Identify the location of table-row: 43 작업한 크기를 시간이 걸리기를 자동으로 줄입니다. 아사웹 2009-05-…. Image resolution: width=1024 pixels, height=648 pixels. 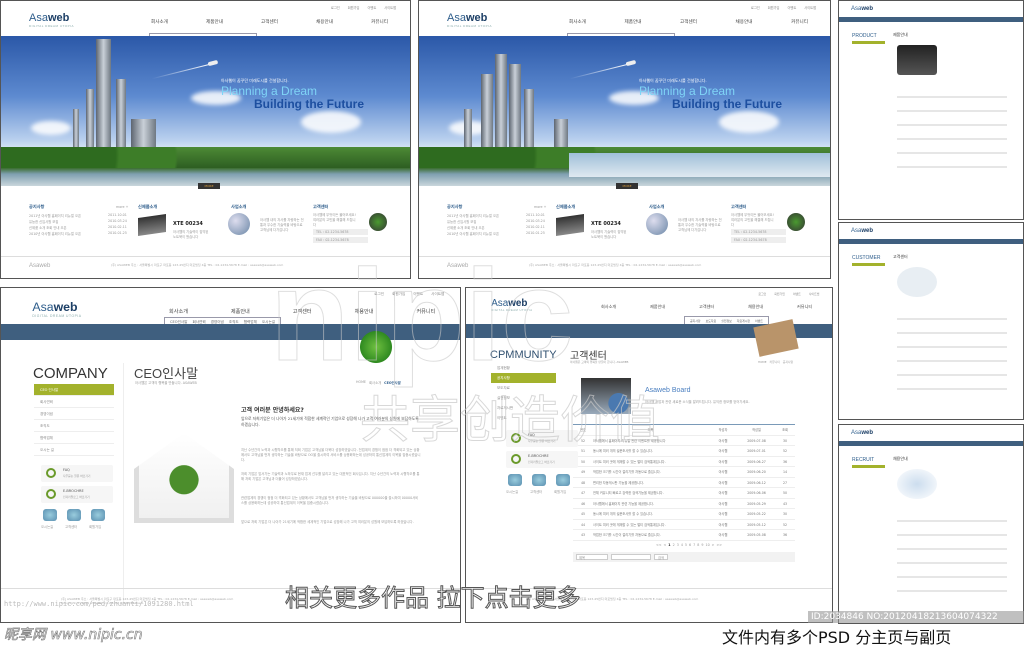
(684, 535).